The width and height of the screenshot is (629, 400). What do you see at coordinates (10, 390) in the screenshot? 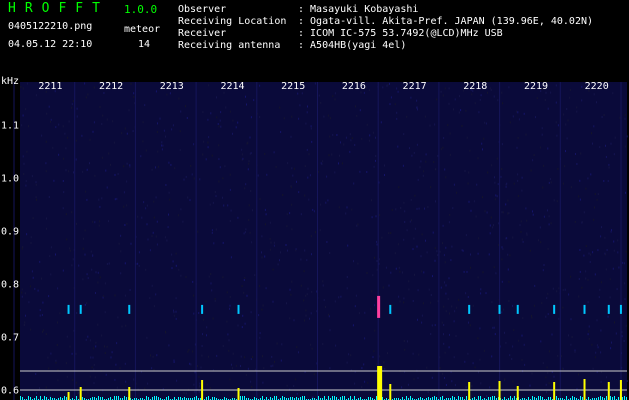
I see `y-tick-label: 0.6` at bounding box center [10, 390].